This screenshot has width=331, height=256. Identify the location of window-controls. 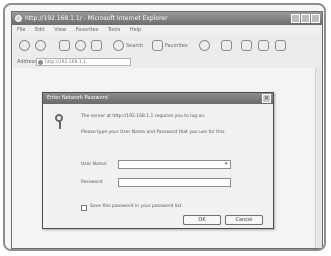
(305, 18).